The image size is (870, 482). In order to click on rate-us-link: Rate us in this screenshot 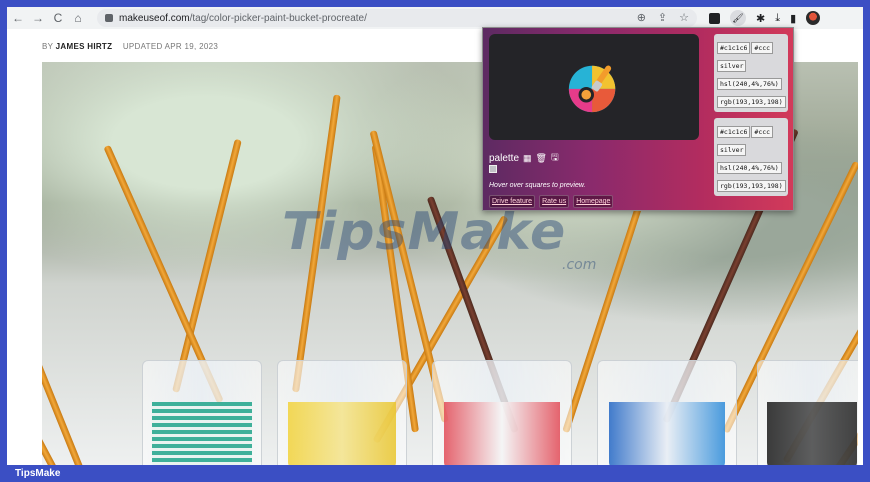, I will do `click(554, 201)`.